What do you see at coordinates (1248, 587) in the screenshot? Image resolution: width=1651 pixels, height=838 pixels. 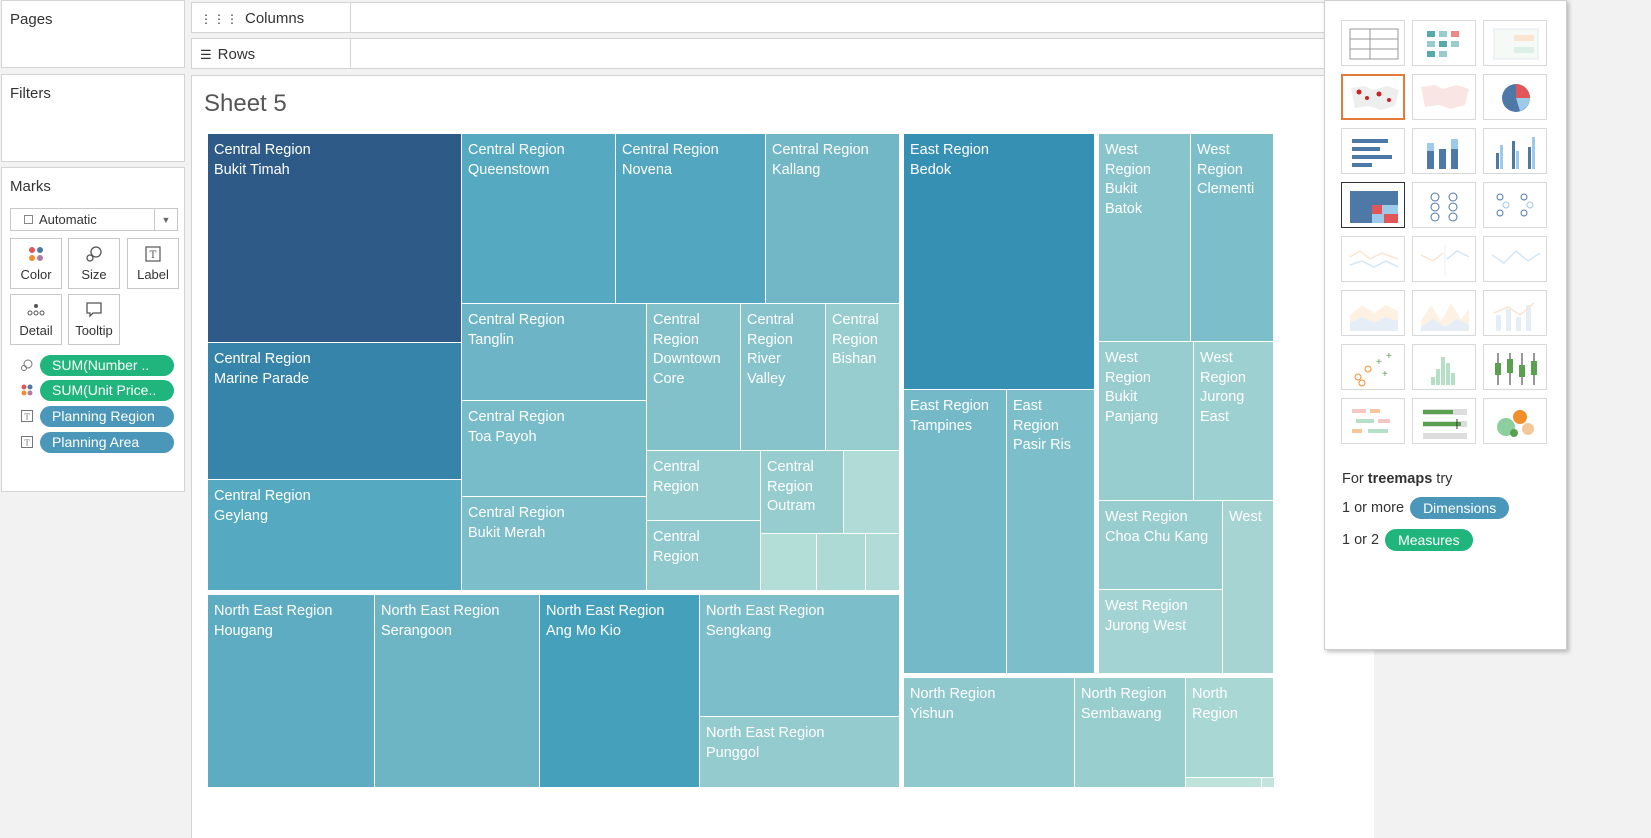 I see `treemap-tile: West` at bounding box center [1248, 587].